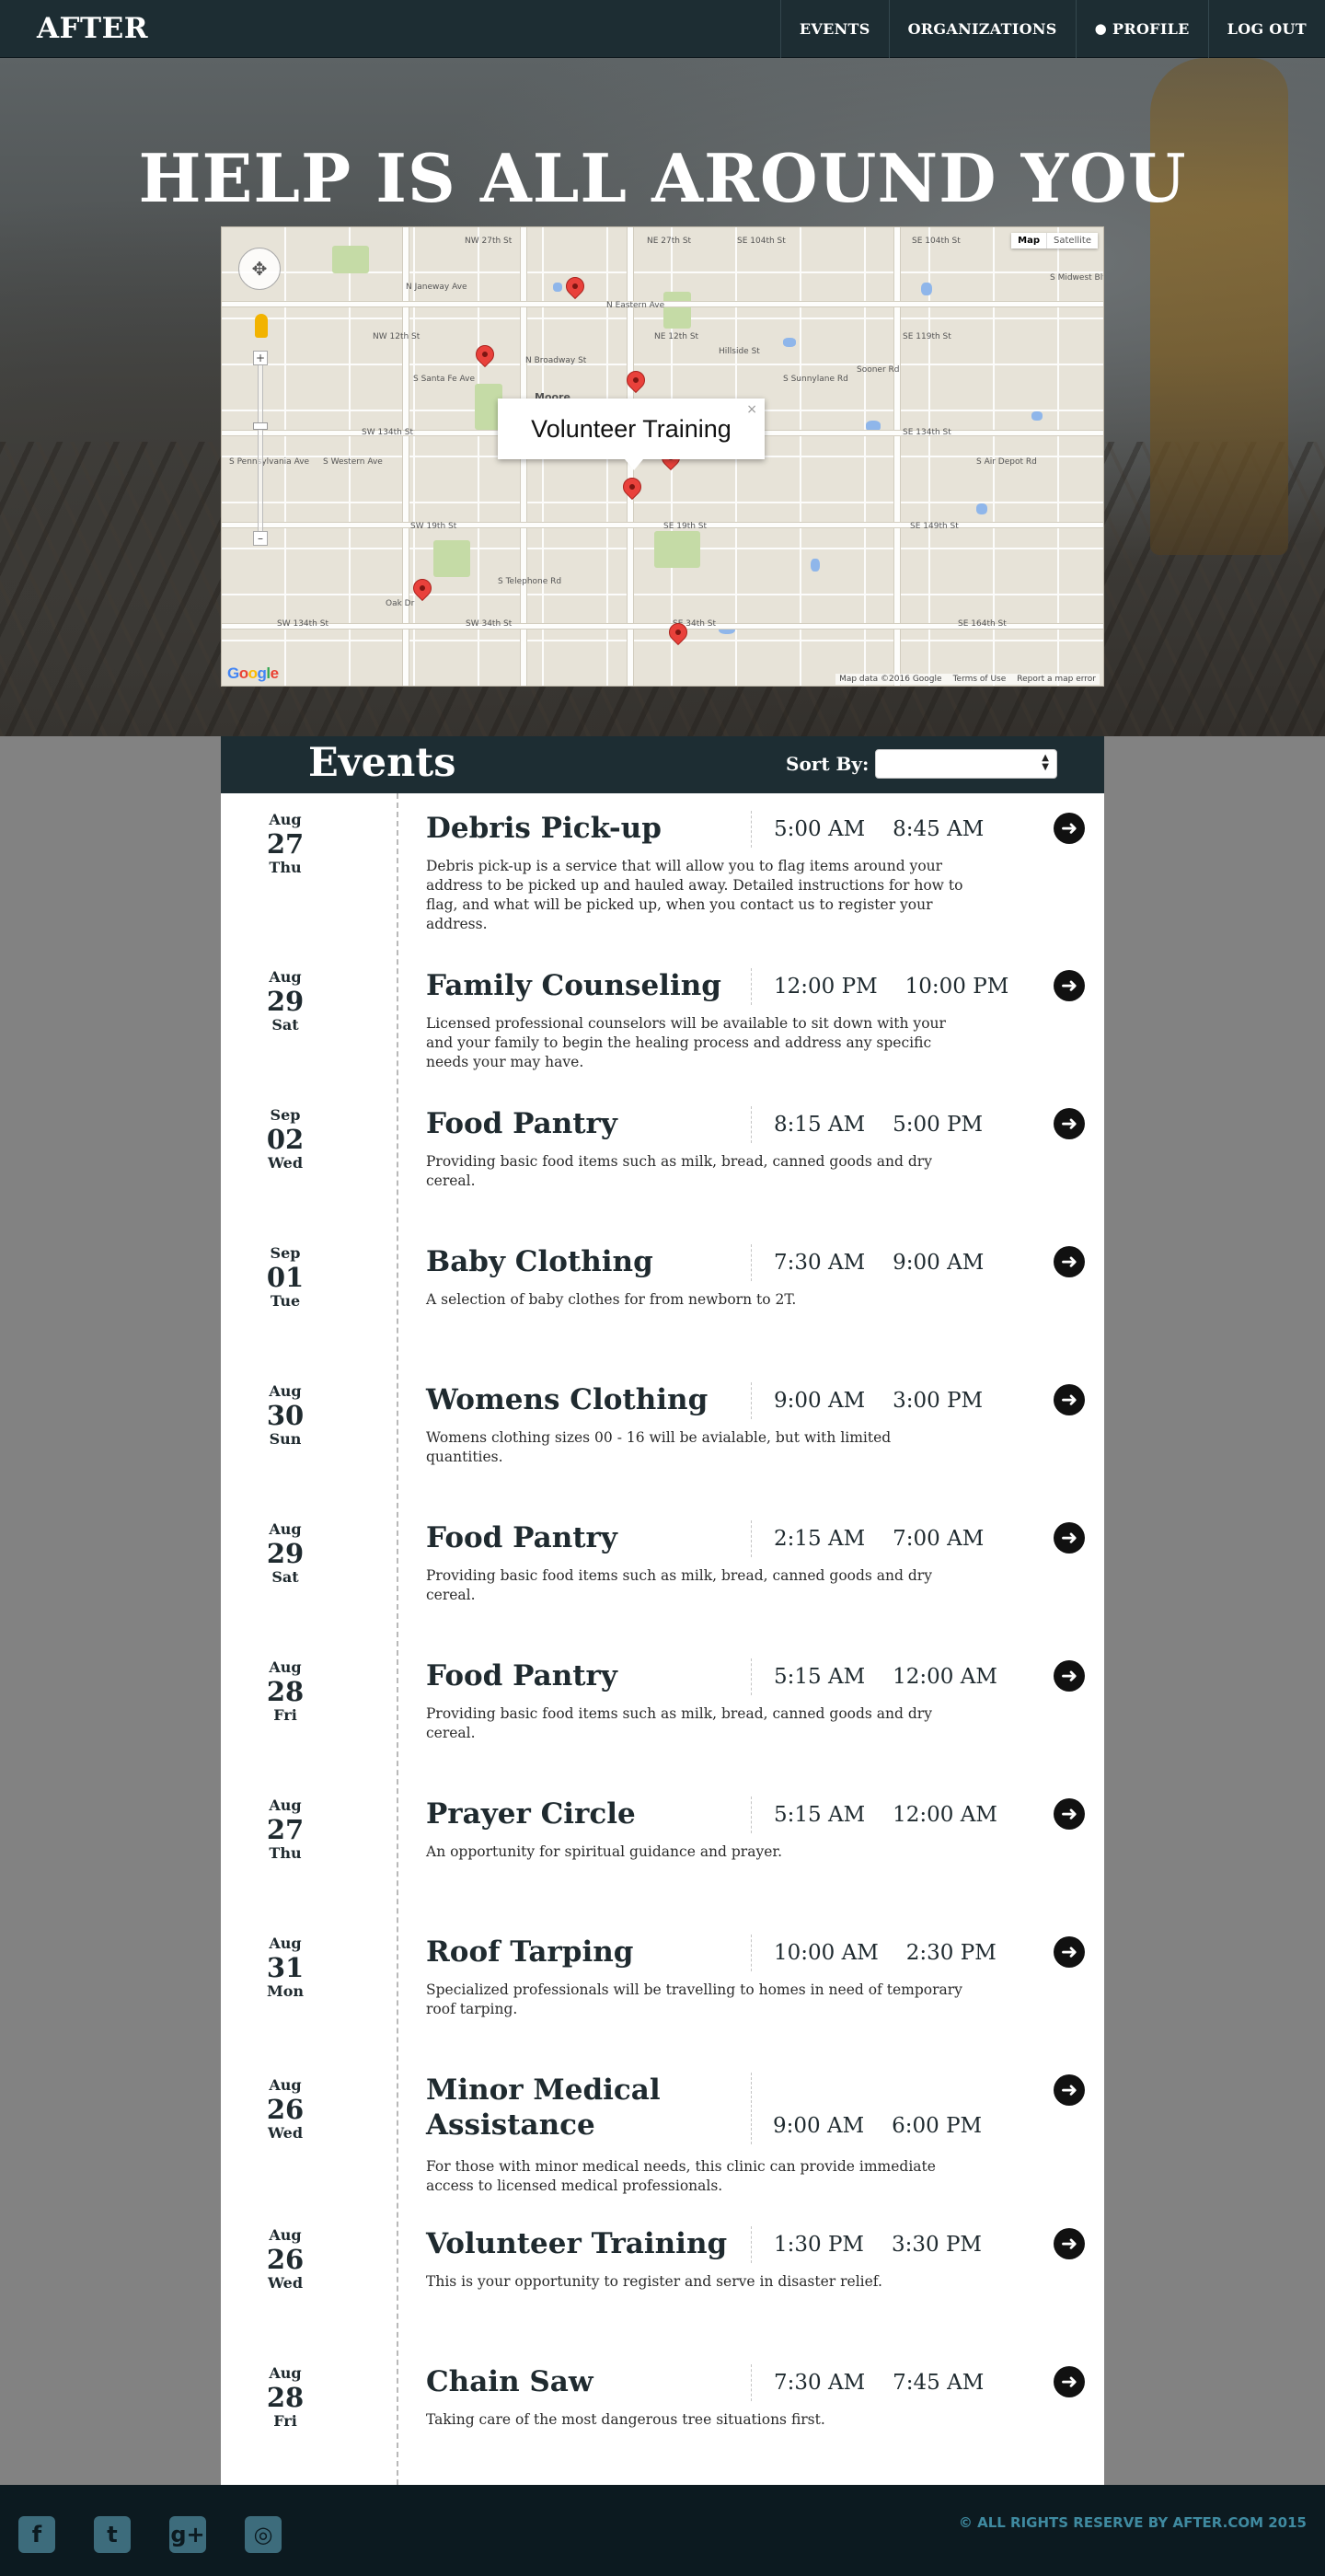  What do you see at coordinates (285, 1025) in the screenshot?
I see `event-weekday: Sat` at bounding box center [285, 1025].